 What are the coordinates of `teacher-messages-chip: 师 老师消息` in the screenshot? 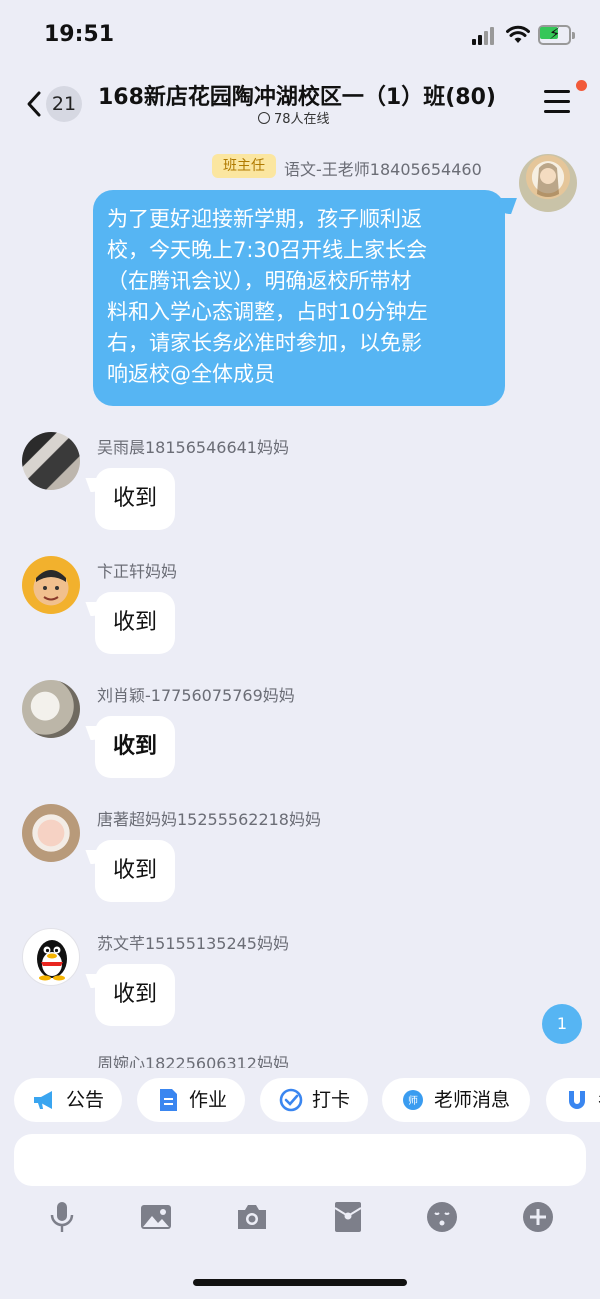 It's located at (456, 1100).